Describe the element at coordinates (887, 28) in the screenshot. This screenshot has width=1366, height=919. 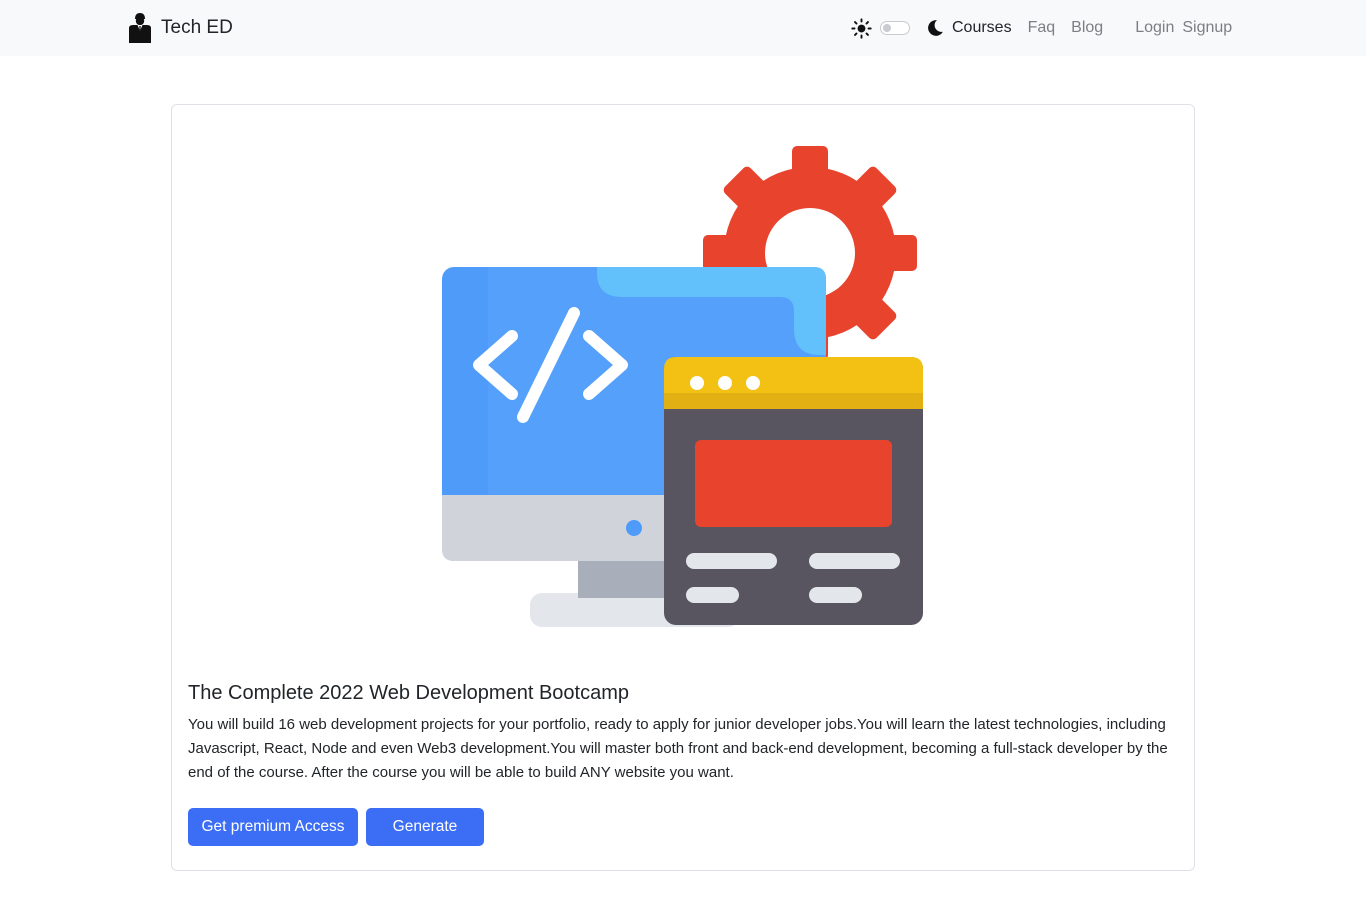
I see `toggle-knob` at that location.